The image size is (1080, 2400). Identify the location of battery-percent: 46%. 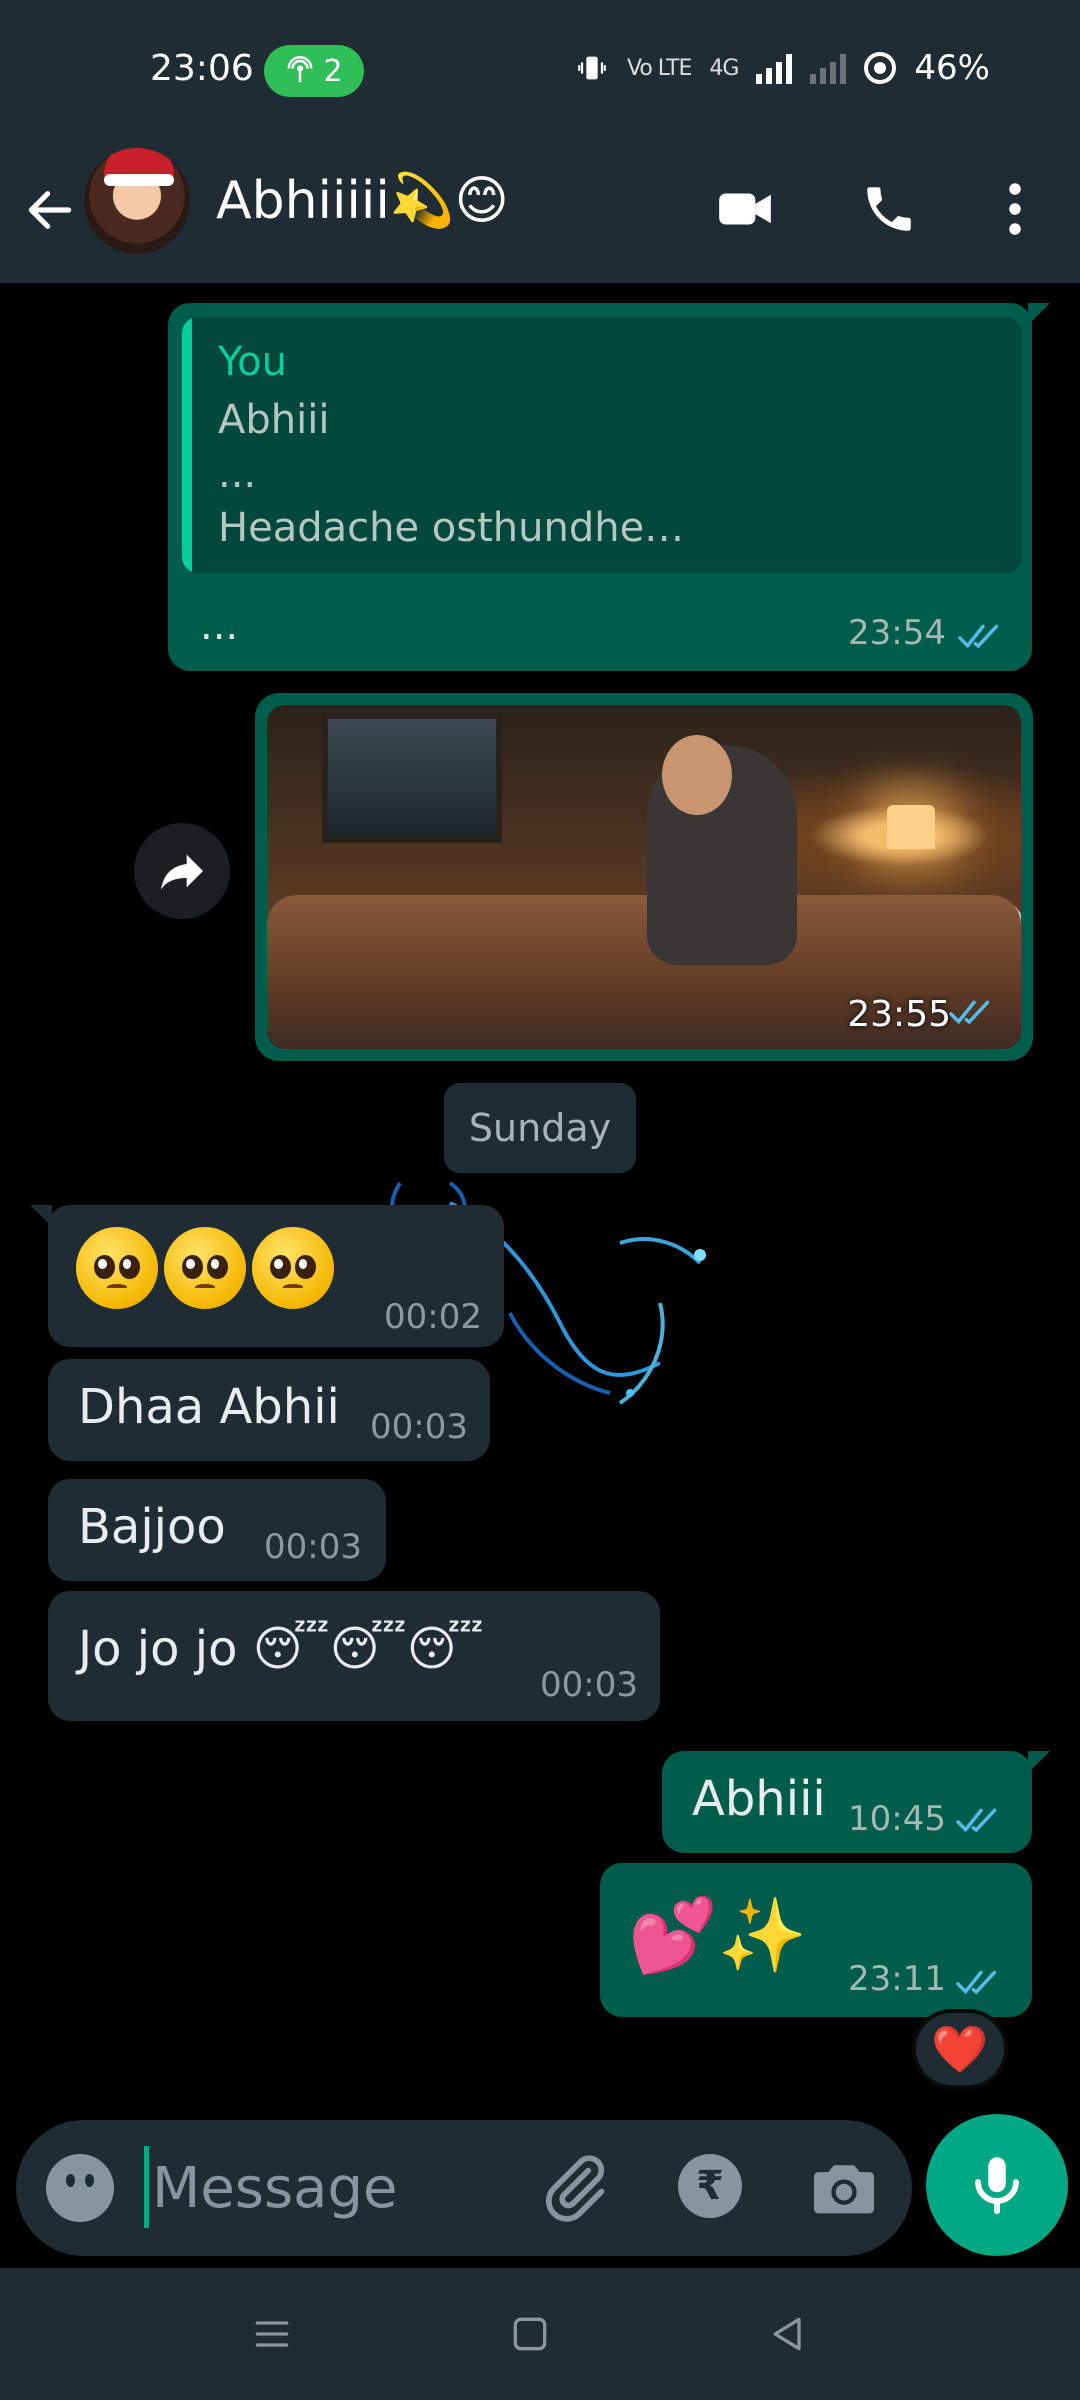
(952, 68).